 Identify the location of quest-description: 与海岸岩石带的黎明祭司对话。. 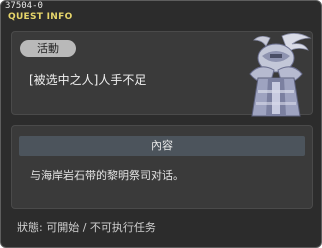
(107, 175).